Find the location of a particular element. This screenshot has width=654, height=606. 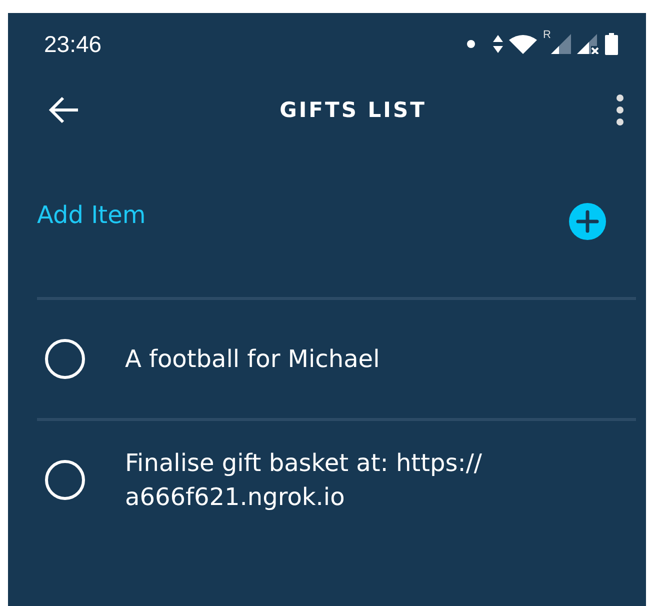

back-button is located at coordinates (64, 110).